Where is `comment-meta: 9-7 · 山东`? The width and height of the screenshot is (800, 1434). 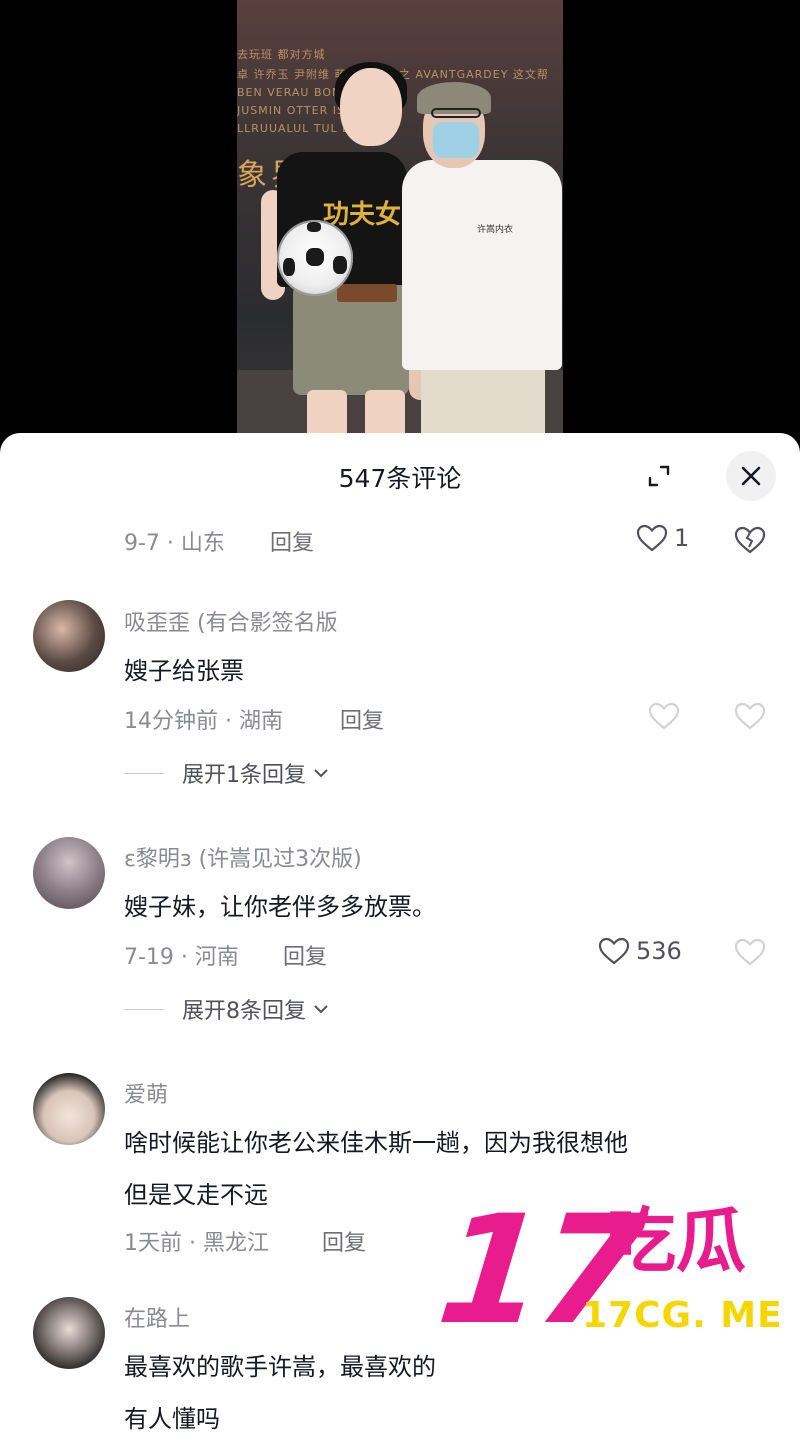 comment-meta: 9-7 · 山东 is located at coordinates (174, 543).